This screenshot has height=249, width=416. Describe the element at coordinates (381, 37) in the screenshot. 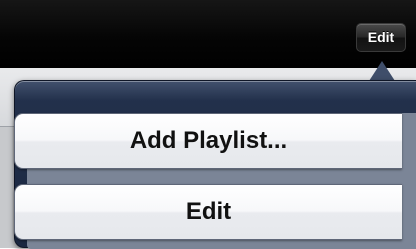

I see `edit-button: Edit` at that location.